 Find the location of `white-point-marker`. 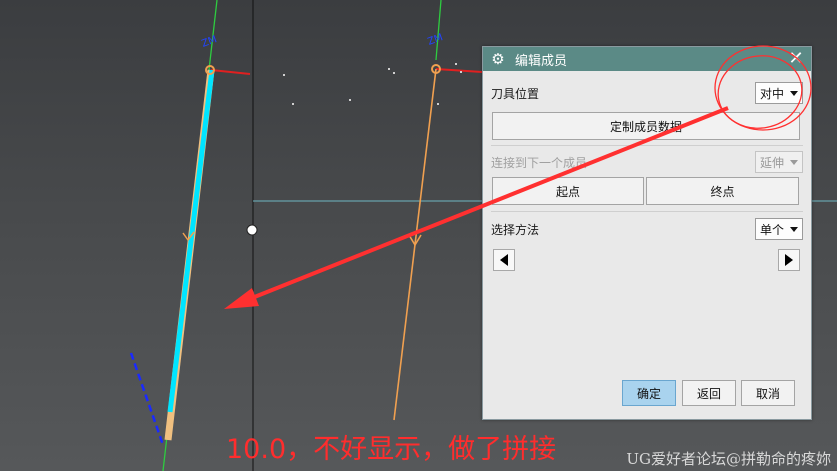

white-point-marker is located at coordinates (252, 230).